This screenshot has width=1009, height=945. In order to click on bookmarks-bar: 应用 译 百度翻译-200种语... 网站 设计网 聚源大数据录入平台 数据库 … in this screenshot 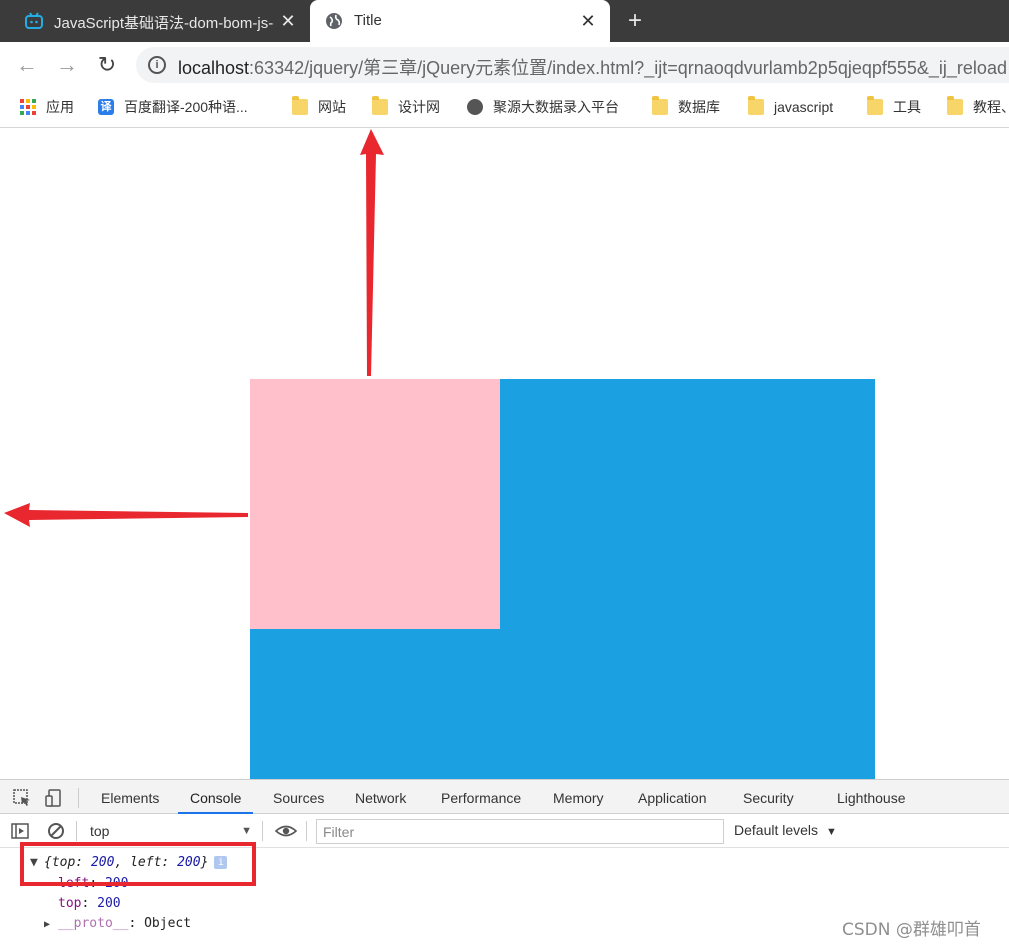, I will do `click(504, 108)`.